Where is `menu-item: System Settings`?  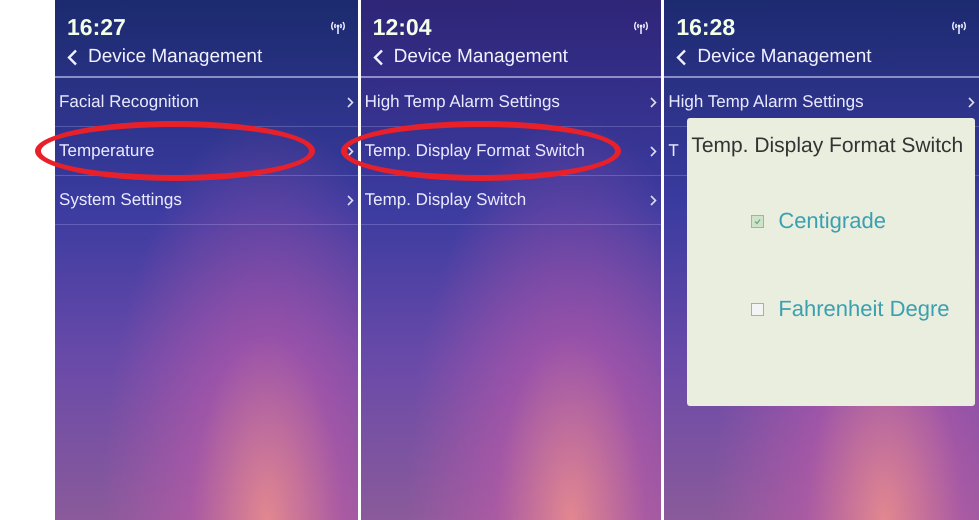
menu-item: System Settings is located at coordinates (206, 200).